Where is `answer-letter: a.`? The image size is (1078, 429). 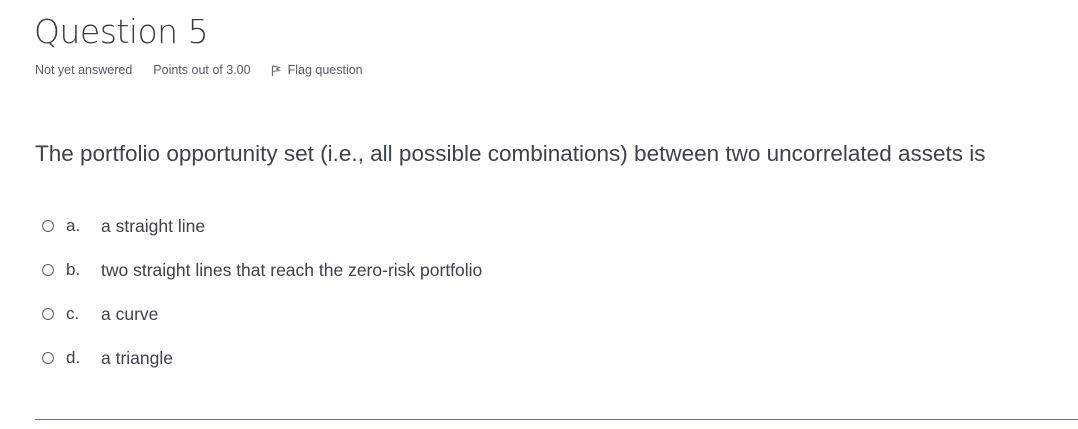
answer-letter: a. is located at coordinates (73, 225).